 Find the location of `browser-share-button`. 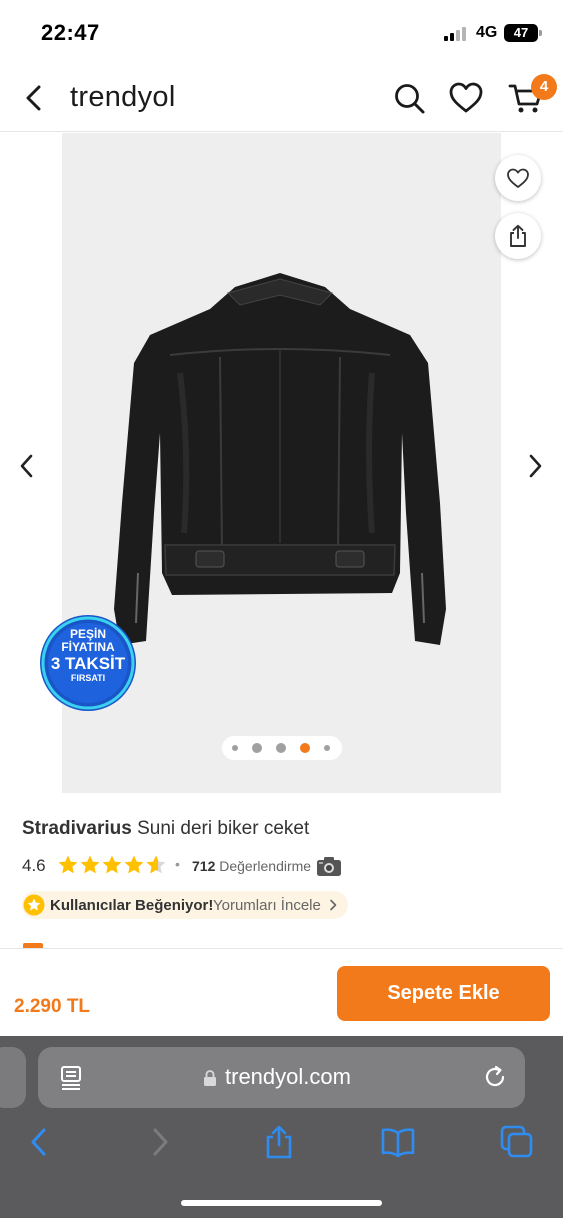

browser-share-button is located at coordinates (279, 1142).